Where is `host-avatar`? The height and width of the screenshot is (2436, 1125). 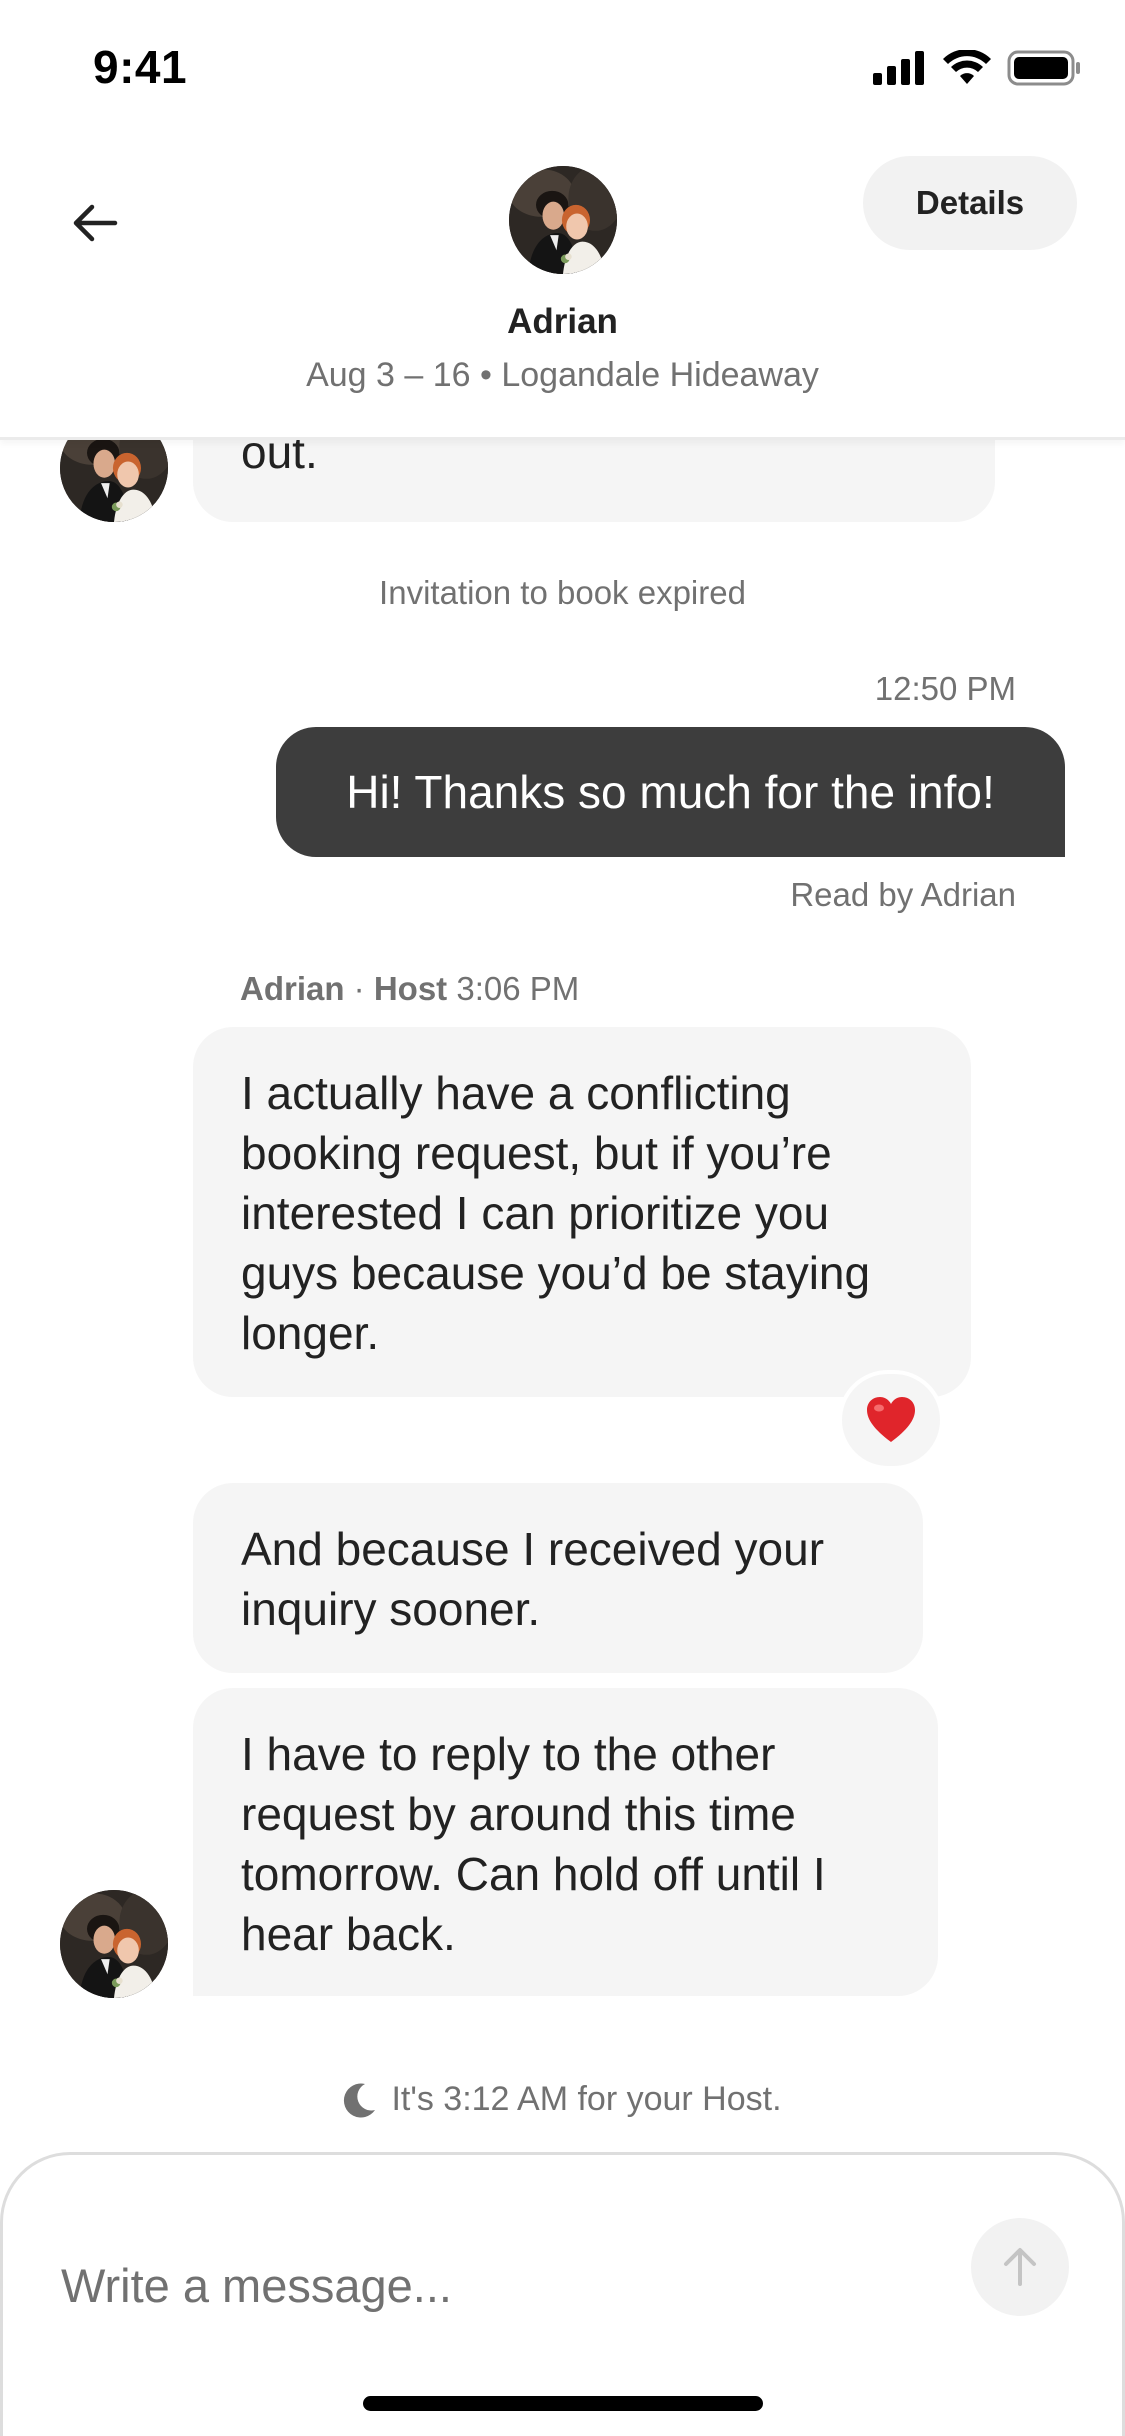
host-avatar is located at coordinates (563, 220).